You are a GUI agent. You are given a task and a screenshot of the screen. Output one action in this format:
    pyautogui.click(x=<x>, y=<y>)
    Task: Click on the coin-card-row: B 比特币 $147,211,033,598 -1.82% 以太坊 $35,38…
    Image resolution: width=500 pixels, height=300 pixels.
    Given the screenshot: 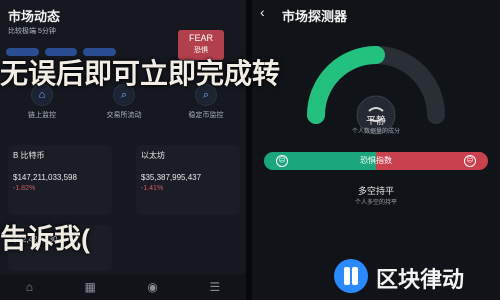 What is the action you would take?
    pyautogui.click(x=124, y=180)
    